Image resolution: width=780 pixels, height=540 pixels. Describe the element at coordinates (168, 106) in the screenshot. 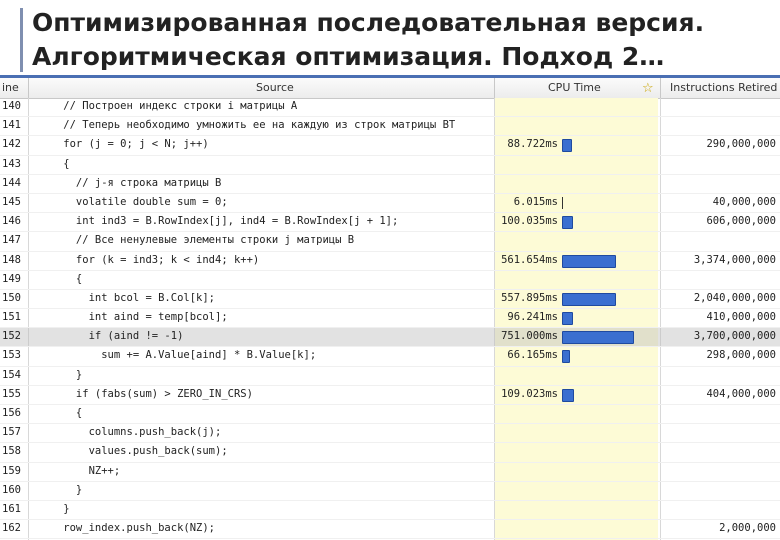

I see `source-code: // Построен индекс строки i матрицы A` at that location.